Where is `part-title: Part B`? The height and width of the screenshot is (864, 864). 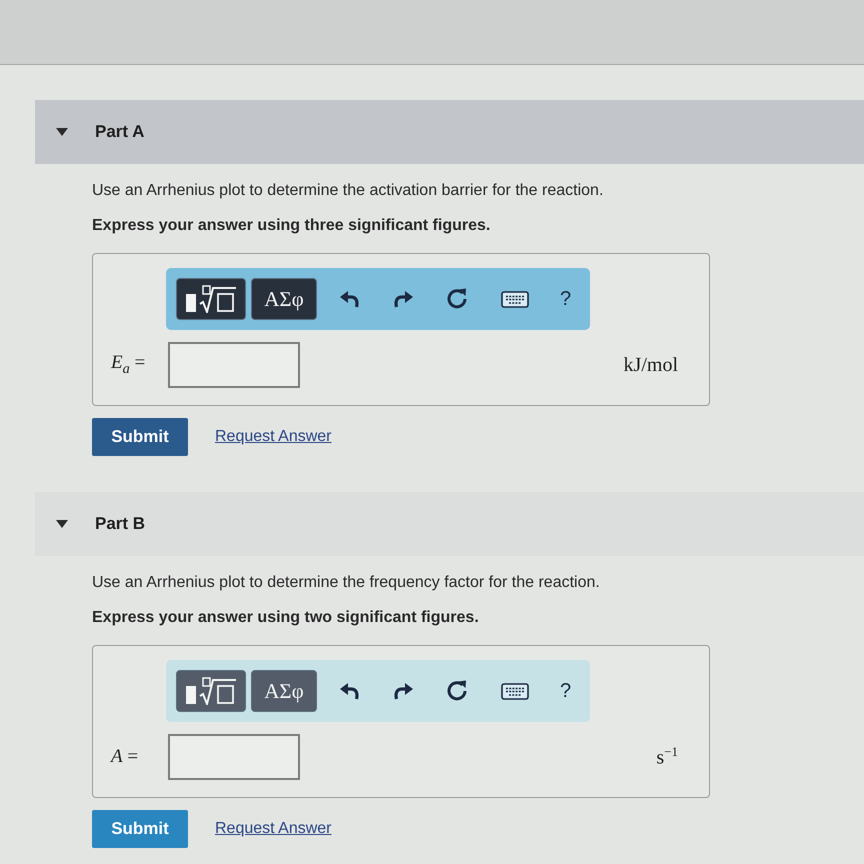
part-title: Part B is located at coordinates (120, 524).